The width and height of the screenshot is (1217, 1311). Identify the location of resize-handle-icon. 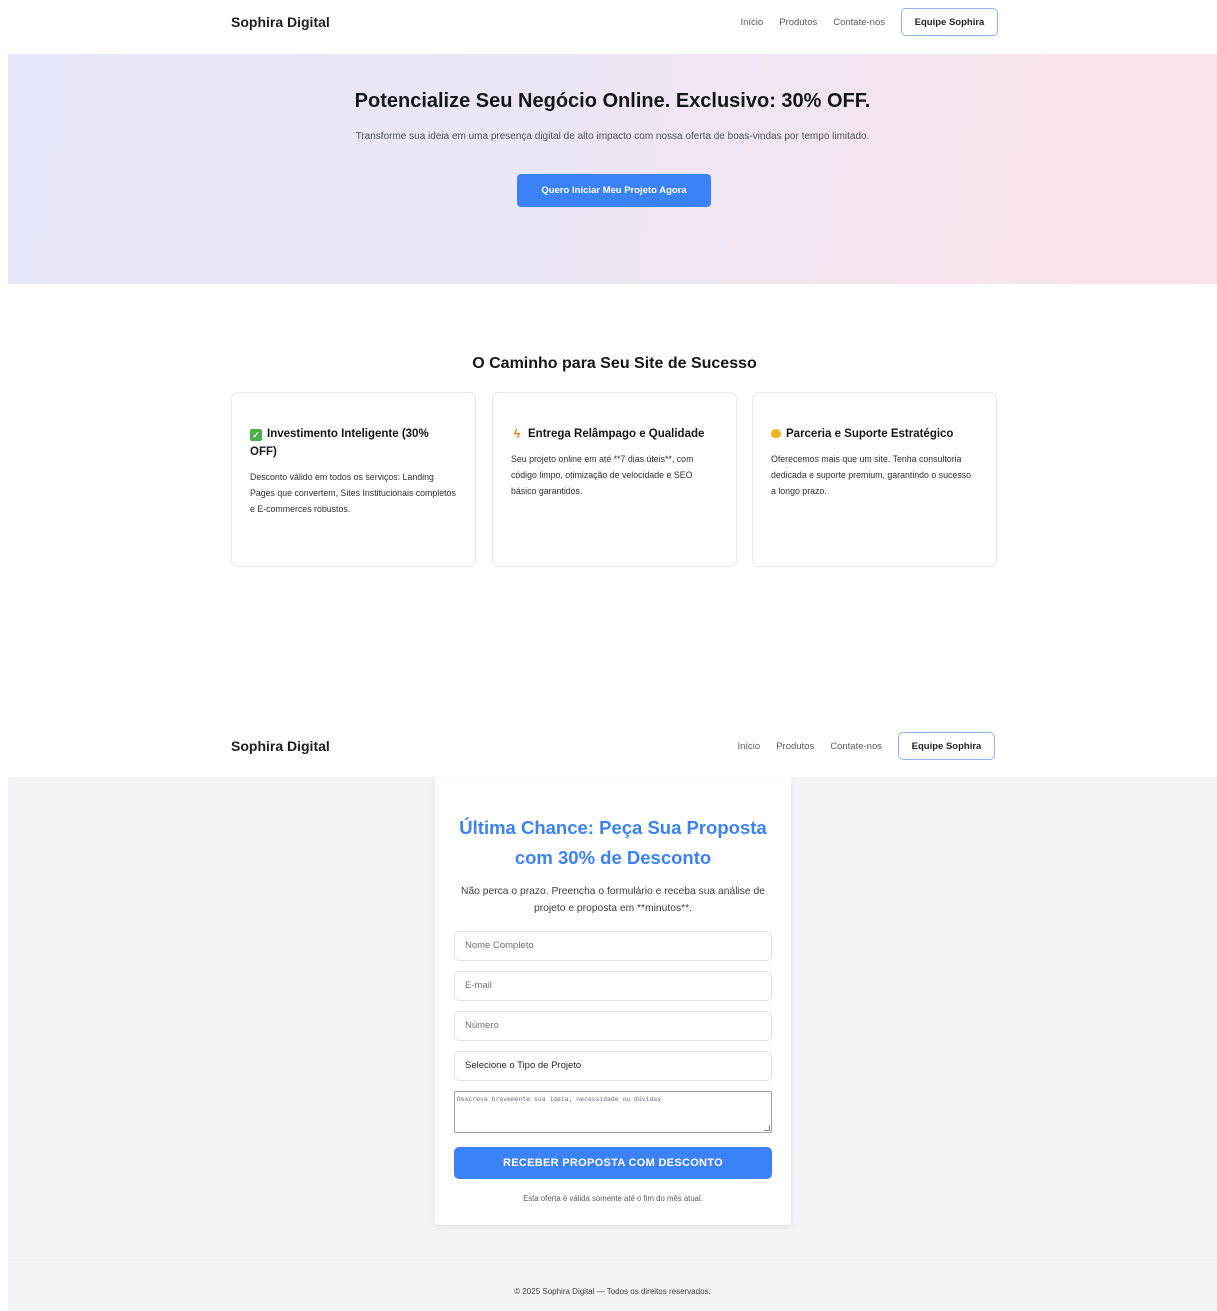
(767, 1128).